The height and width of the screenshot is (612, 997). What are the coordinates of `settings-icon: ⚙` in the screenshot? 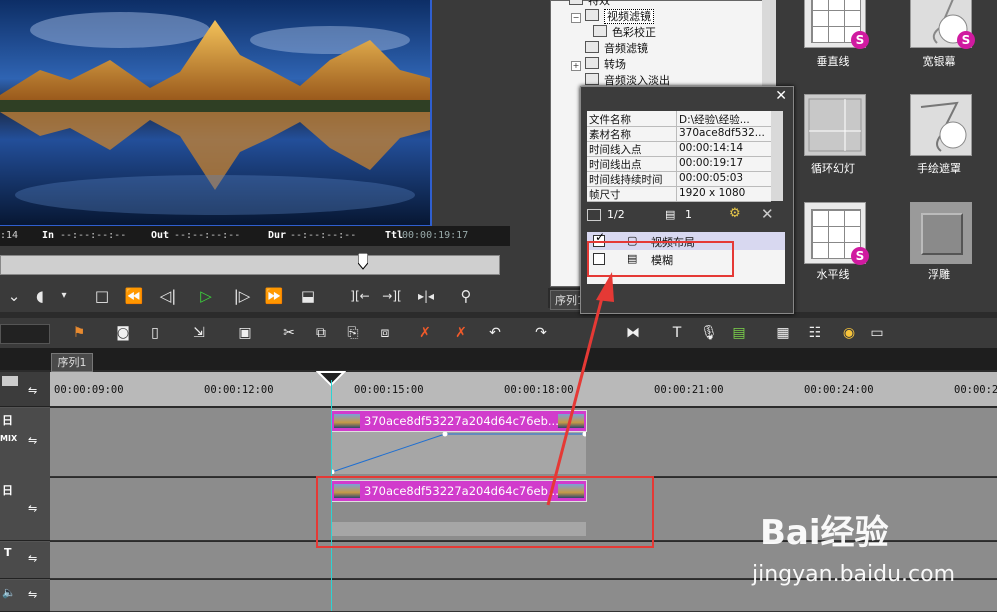 It's located at (735, 213).